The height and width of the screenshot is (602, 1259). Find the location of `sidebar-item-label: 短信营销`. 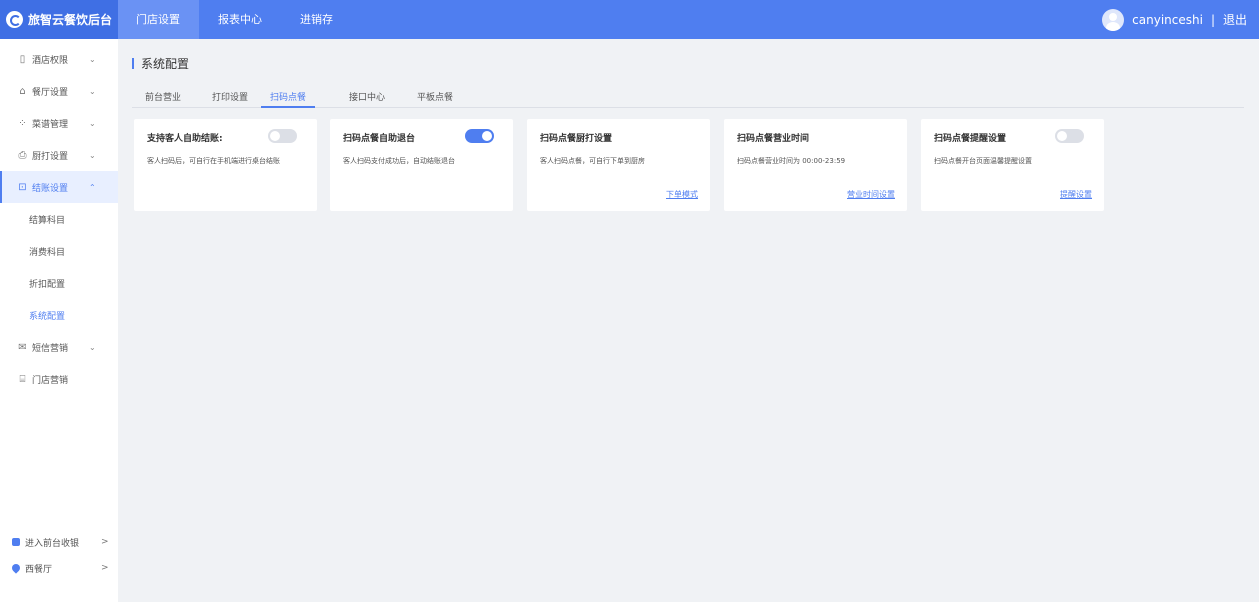

sidebar-item-label: 短信营销 is located at coordinates (50, 348).